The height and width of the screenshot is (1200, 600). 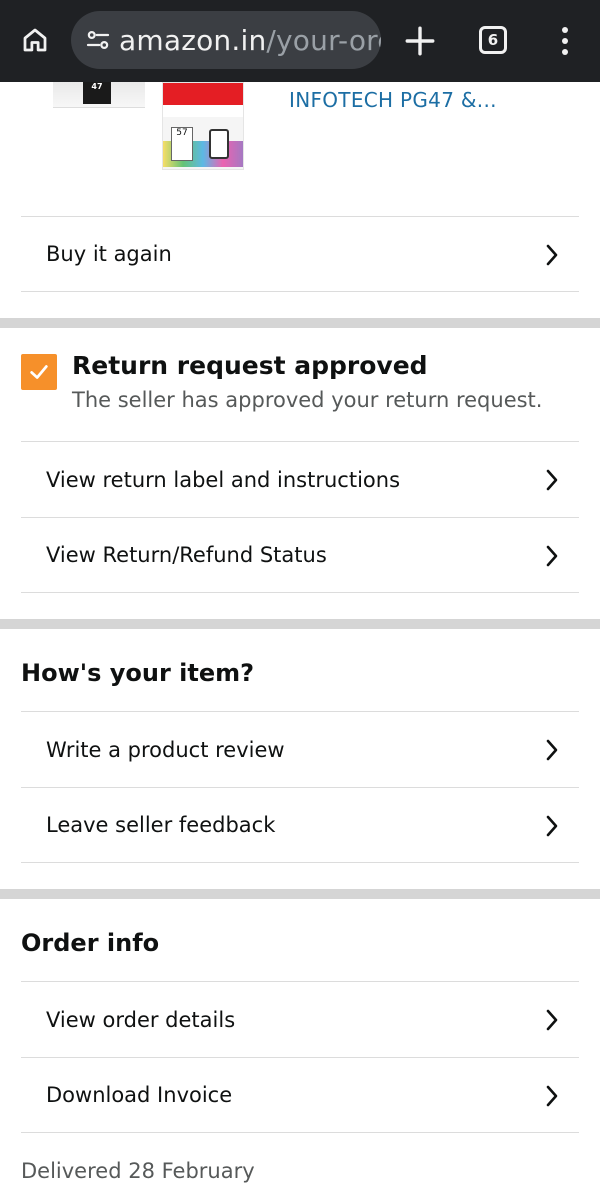 I want to click on black-cartridge-box: 47, so click(x=97, y=93).